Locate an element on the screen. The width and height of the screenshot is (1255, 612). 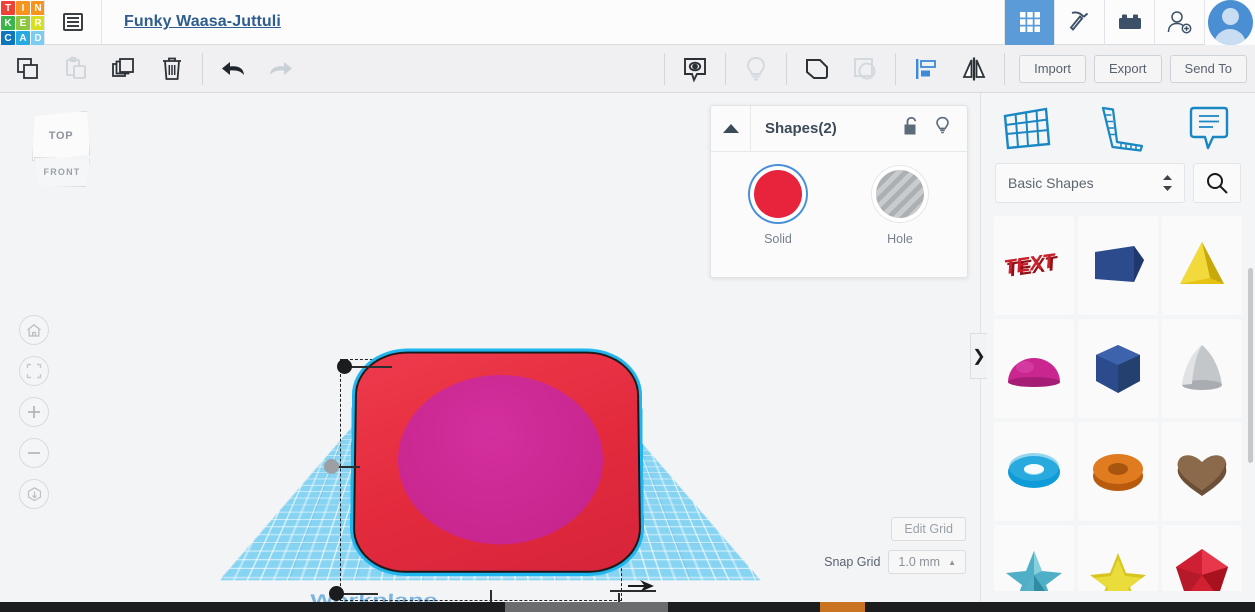
document-title: Funky Waasa-Juttuli is located at coordinates (202, 22).